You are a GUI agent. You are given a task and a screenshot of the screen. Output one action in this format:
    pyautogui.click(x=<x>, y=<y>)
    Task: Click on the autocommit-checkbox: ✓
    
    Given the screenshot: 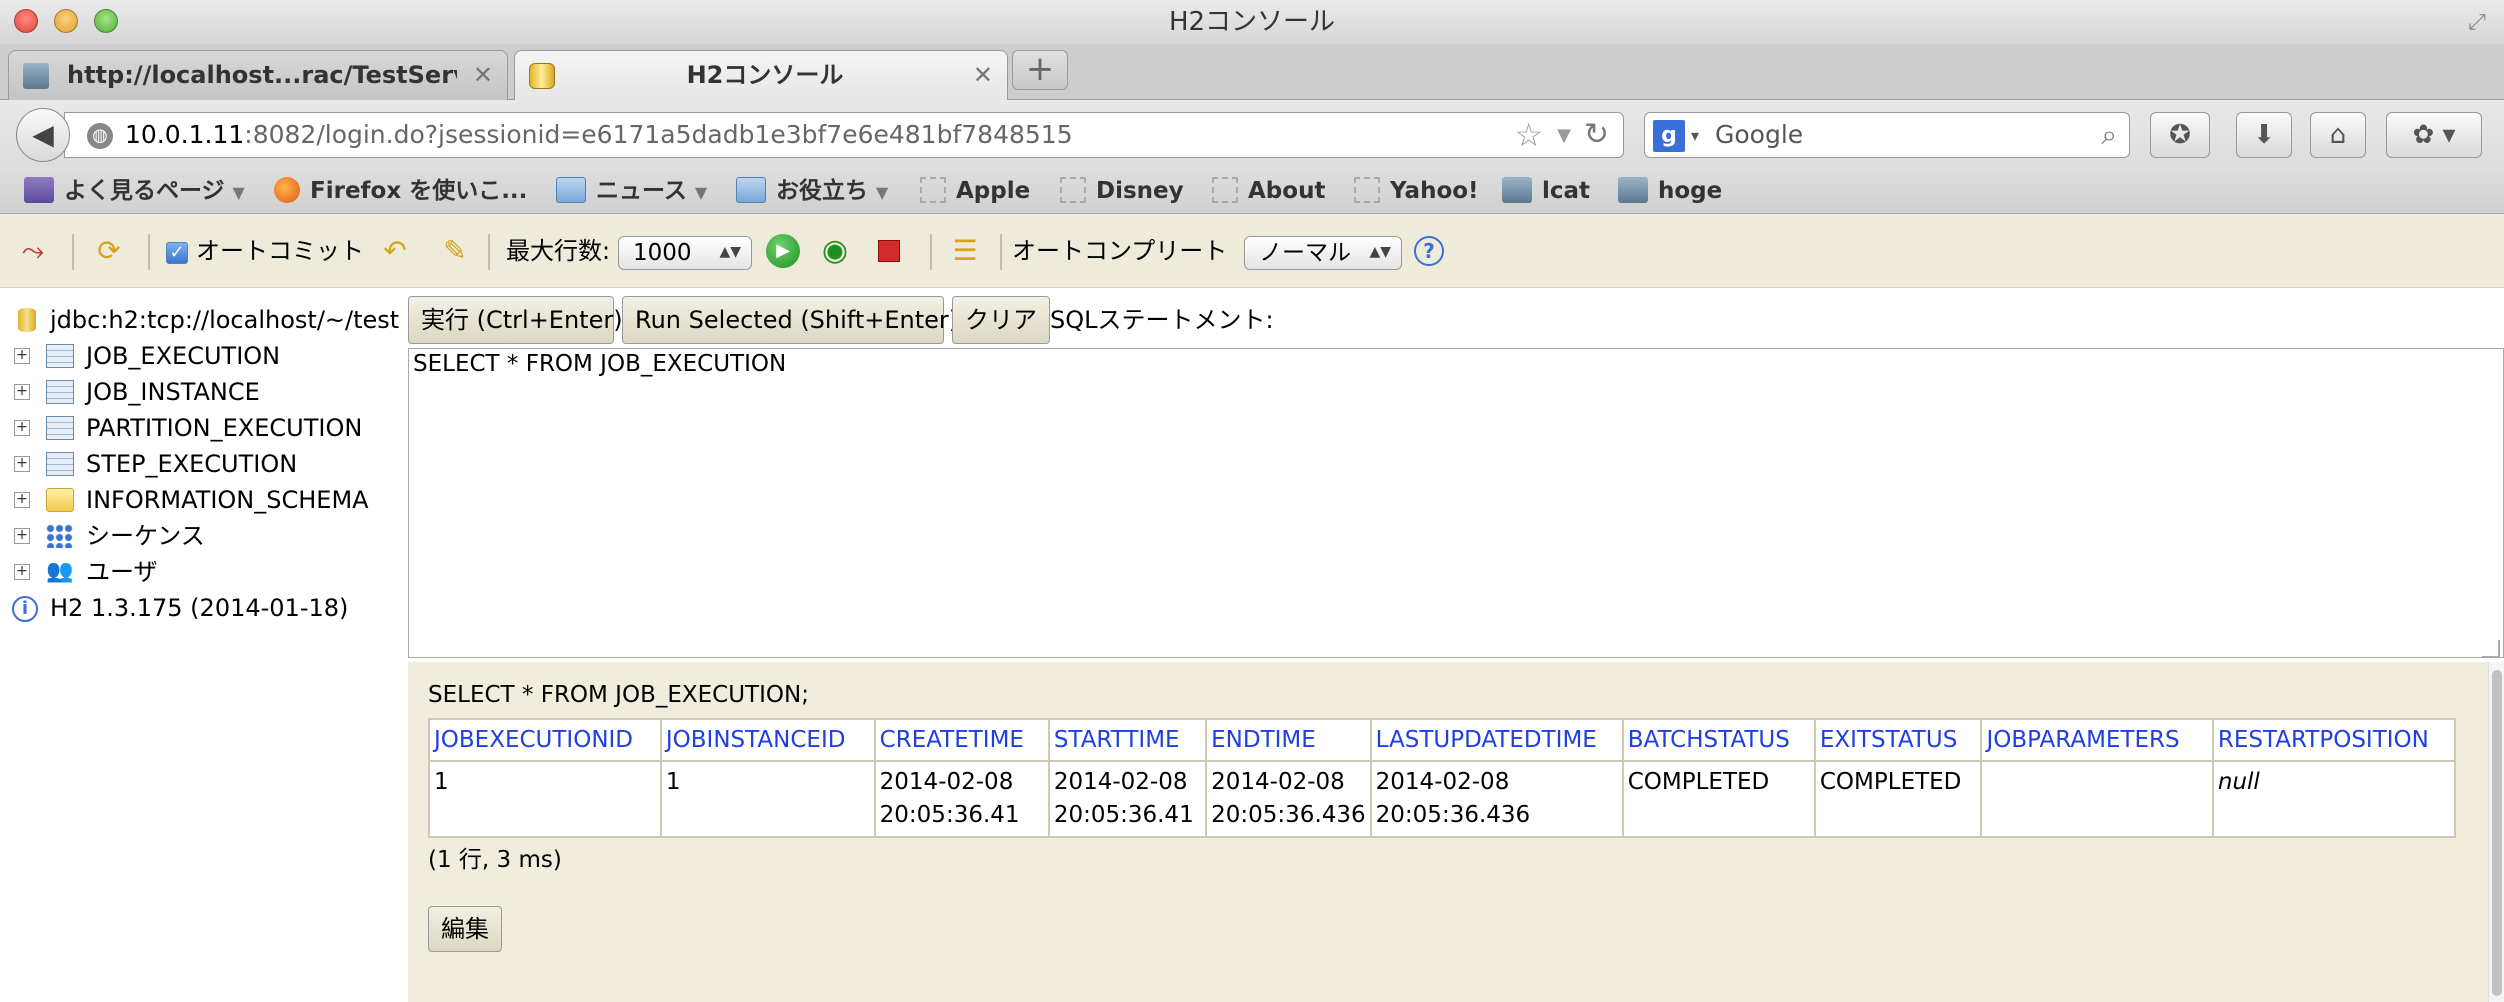 What is the action you would take?
    pyautogui.click(x=177, y=253)
    